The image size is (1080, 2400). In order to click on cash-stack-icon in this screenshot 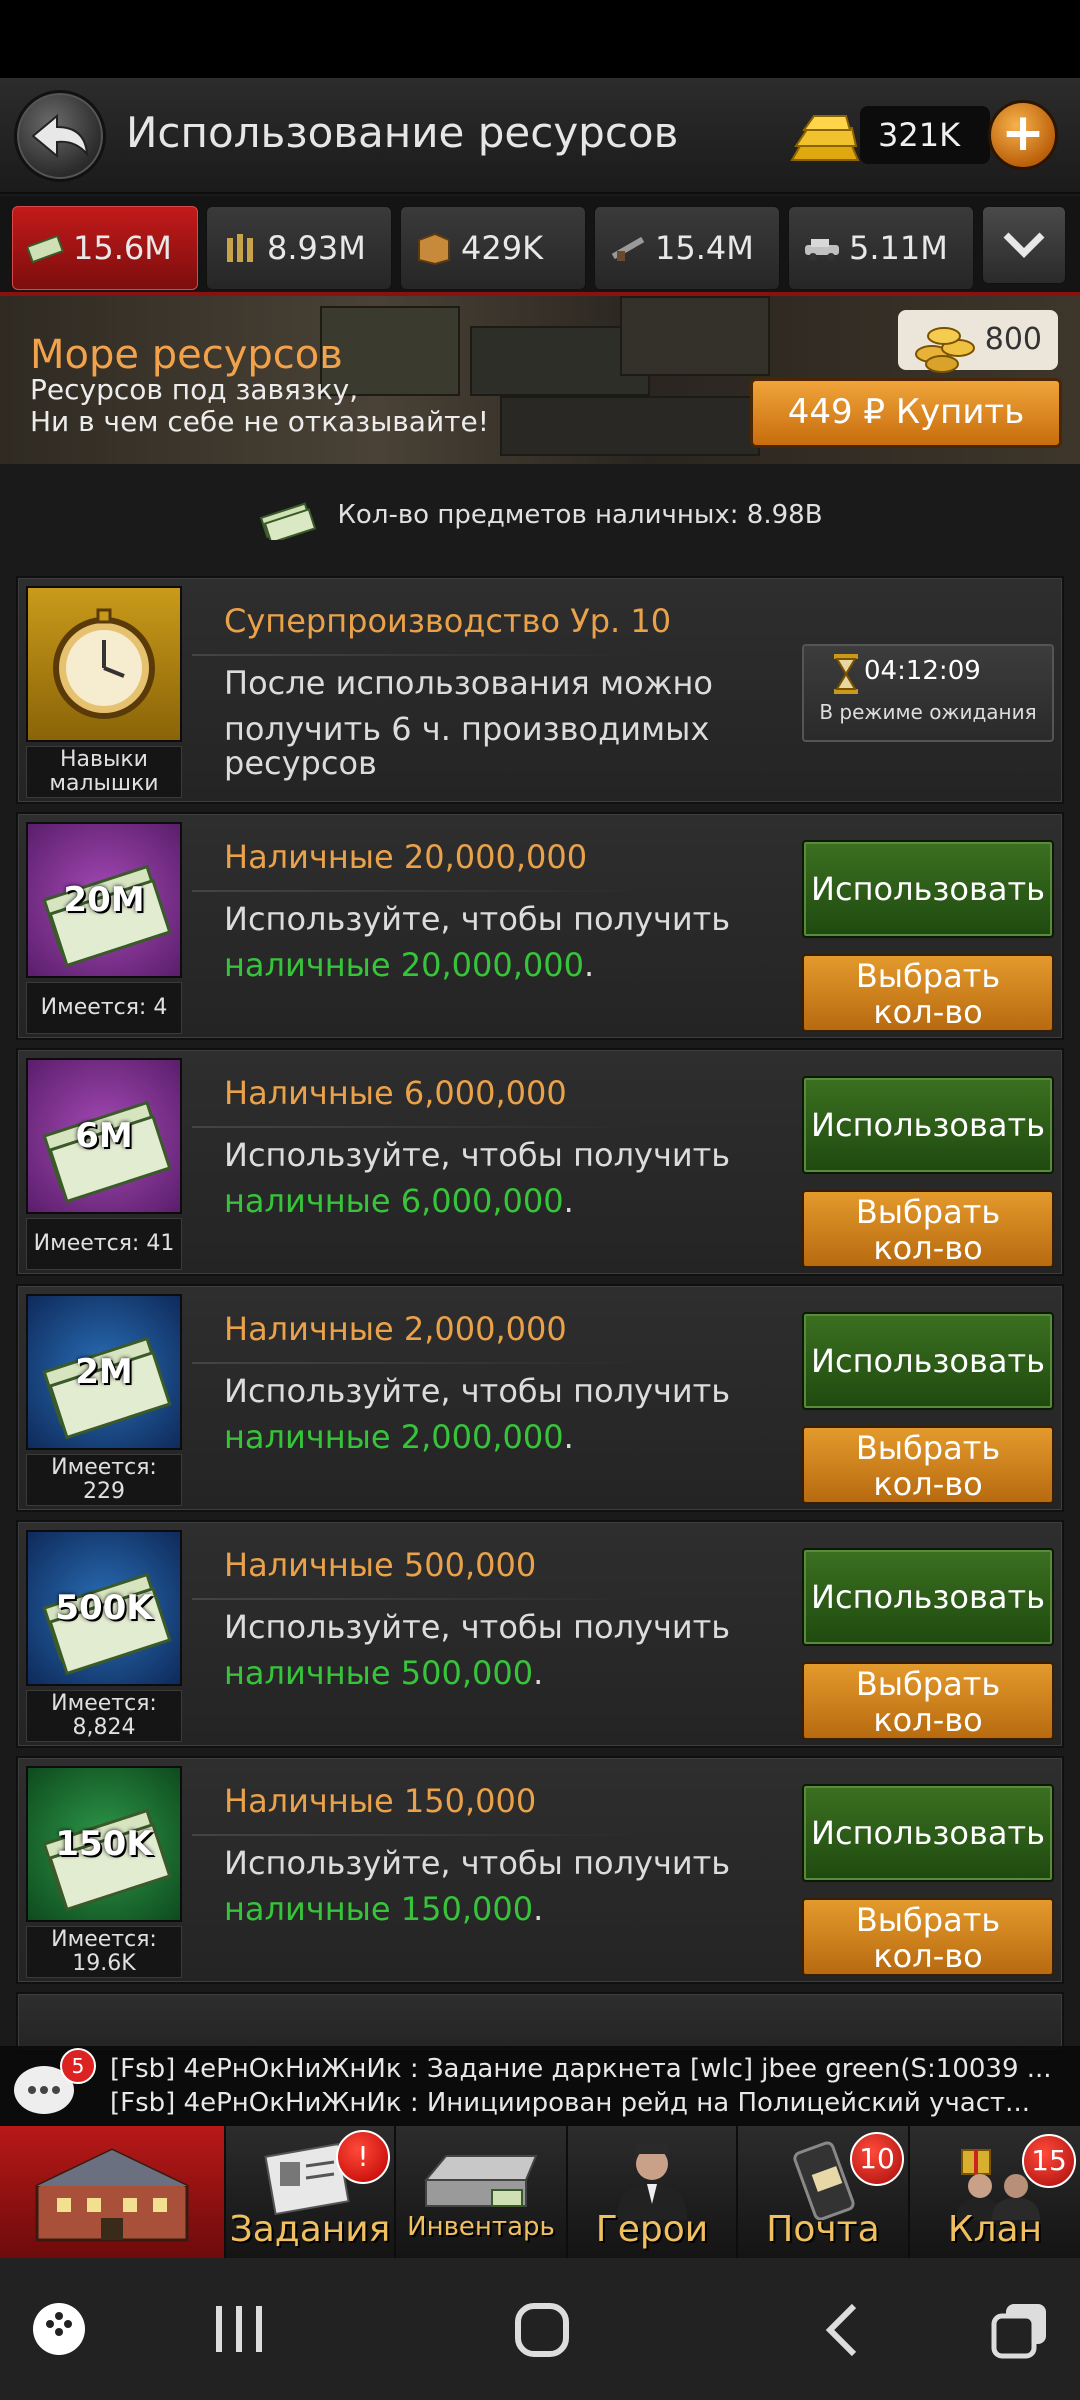, I will do `click(288, 521)`.